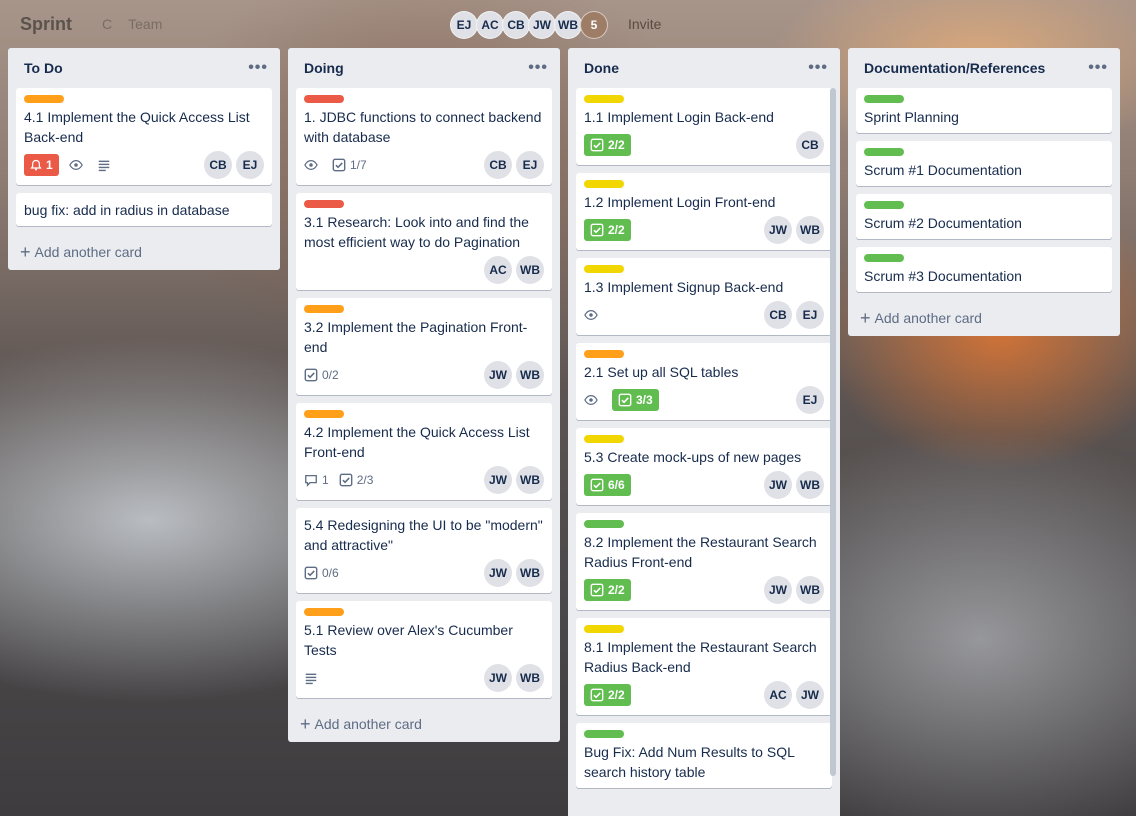  Describe the element at coordinates (984, 110) in the screenshot. I see `card: Sprint Planning` at that location.